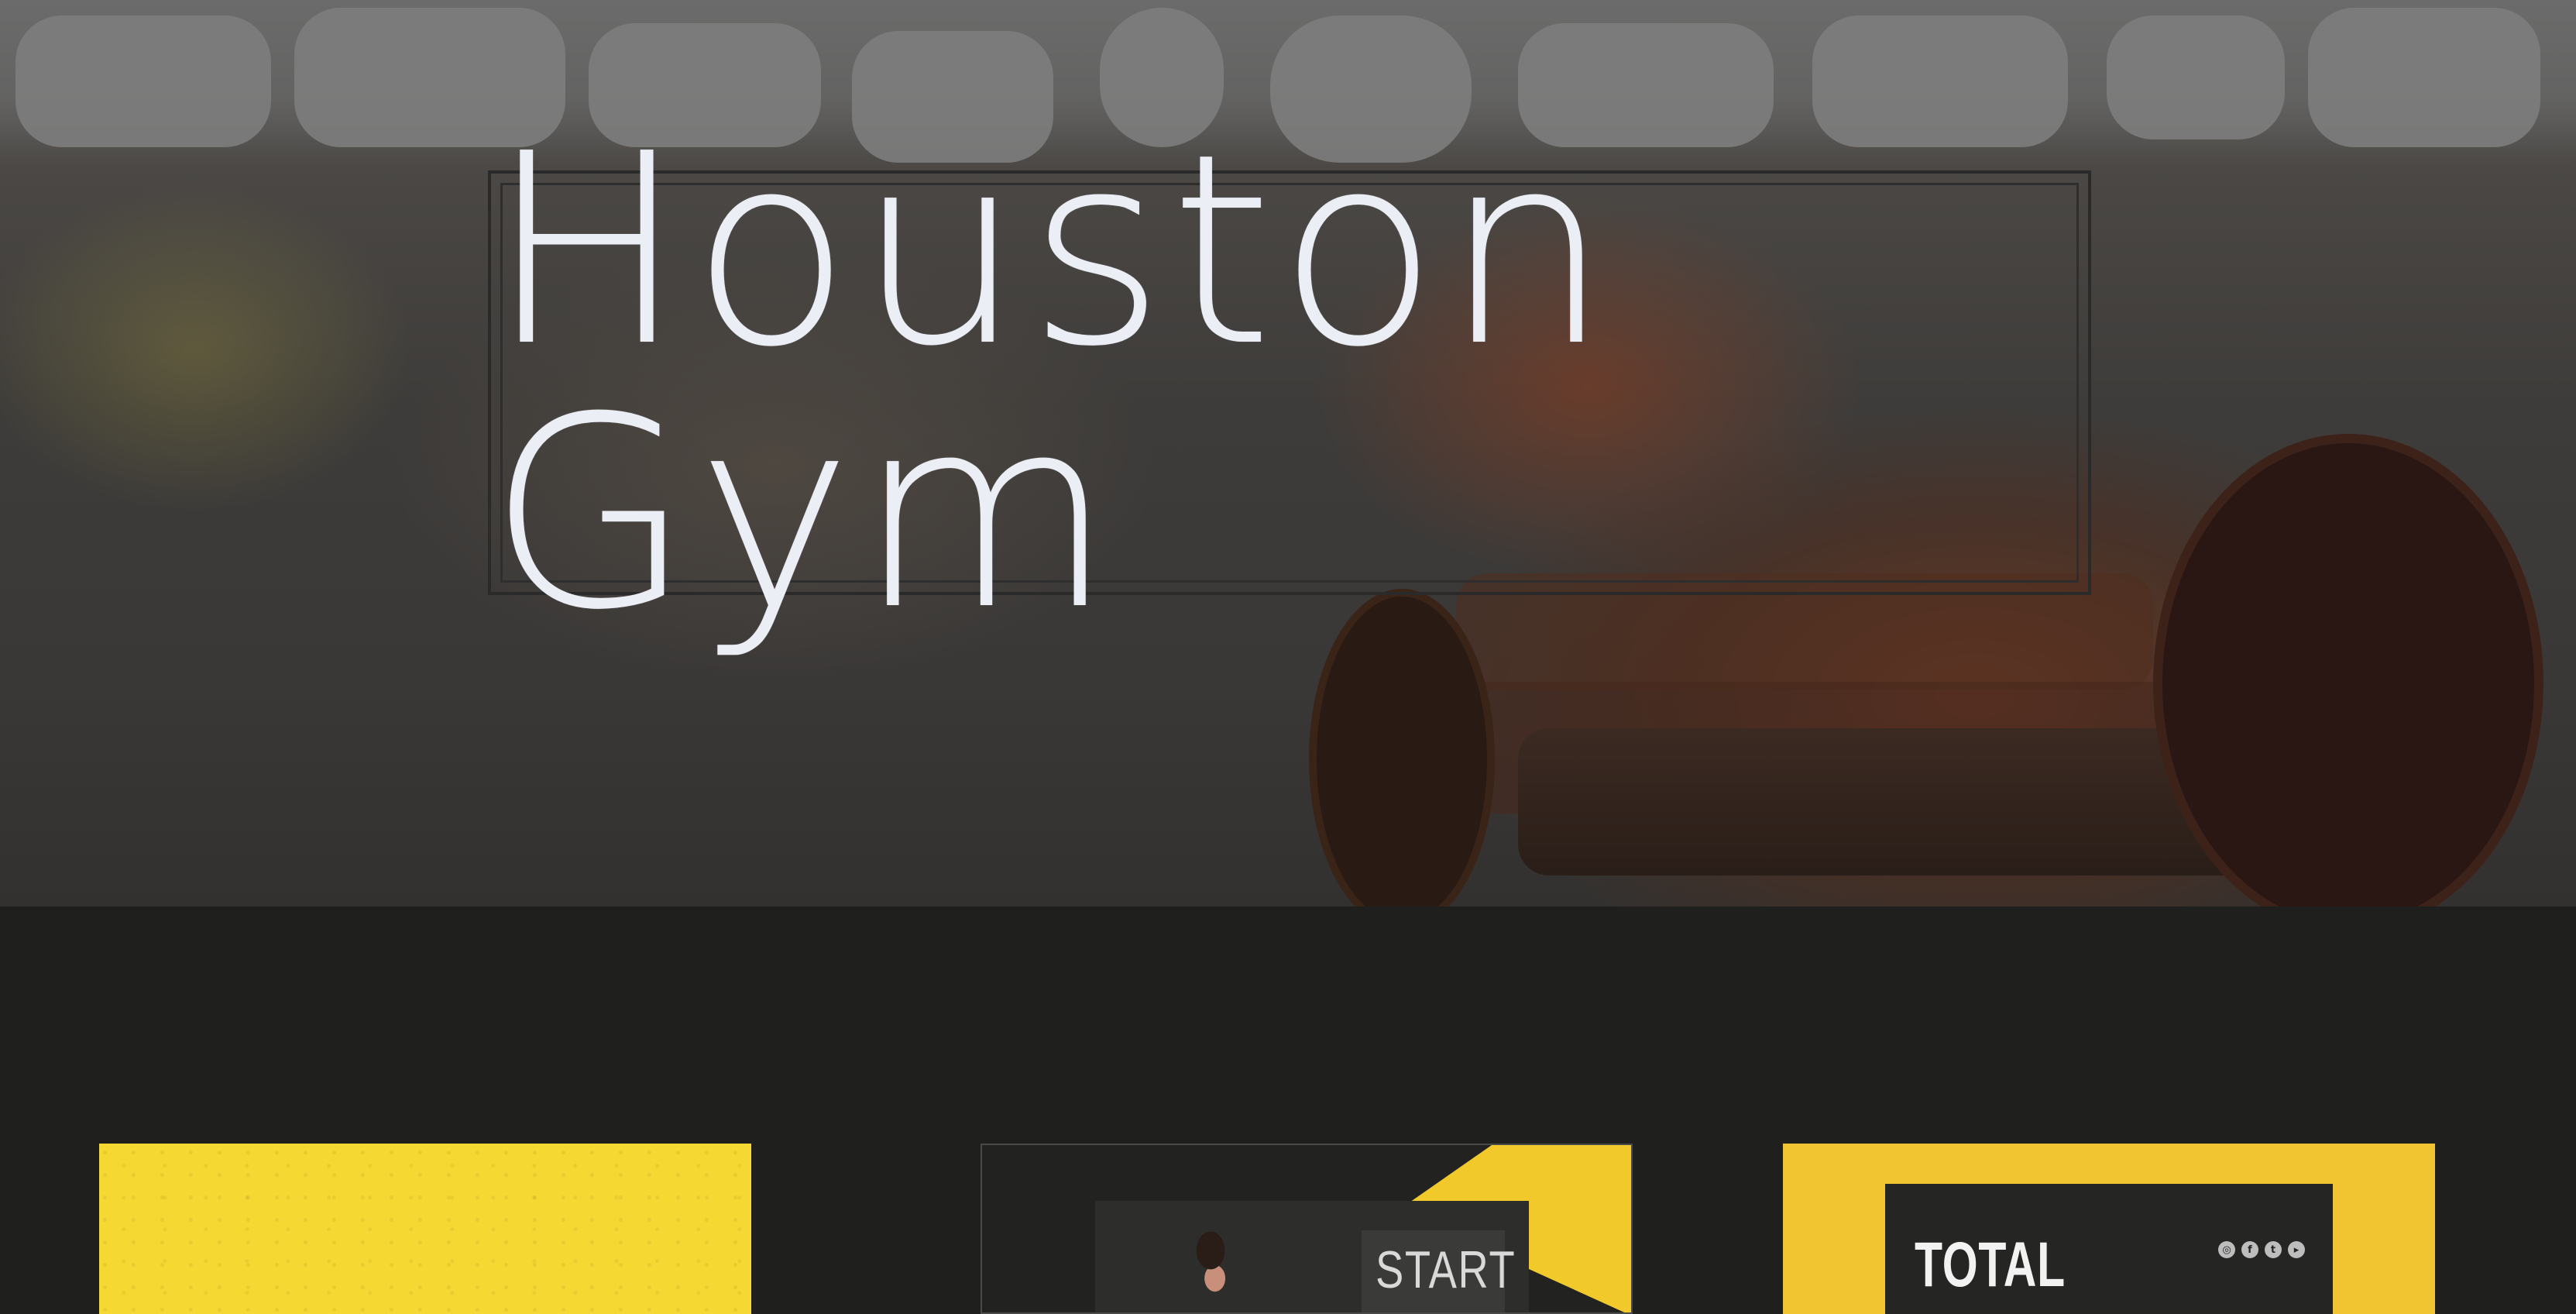 The height and width of the screenshot is (1314, 2576). Describe the element at coordinates (1990, 1265) in the screenshot. I see `card-headline: TOTAL` at that location.